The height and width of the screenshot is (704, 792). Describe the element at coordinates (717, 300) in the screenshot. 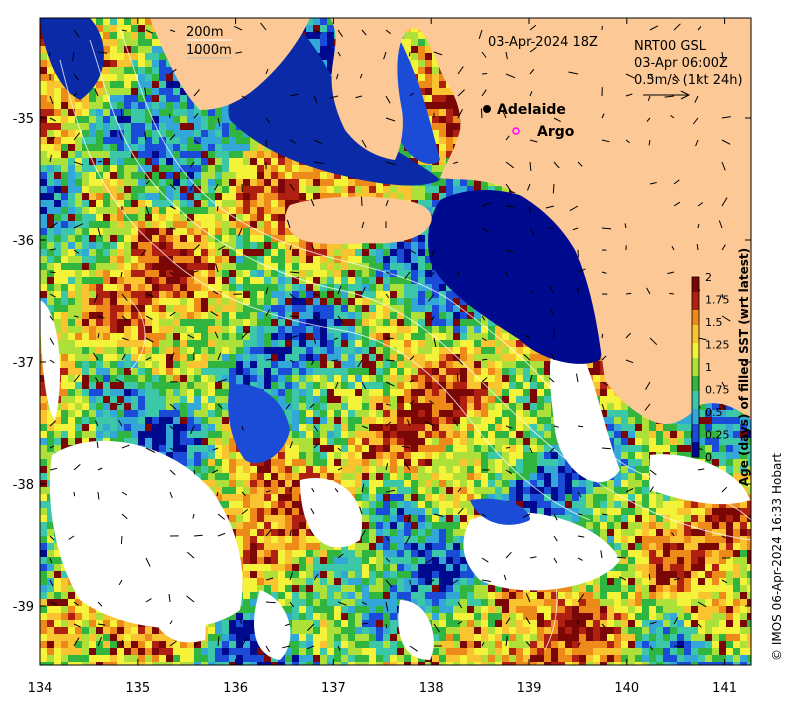

I see `colorbar-tick-label: 1.75` at that location.